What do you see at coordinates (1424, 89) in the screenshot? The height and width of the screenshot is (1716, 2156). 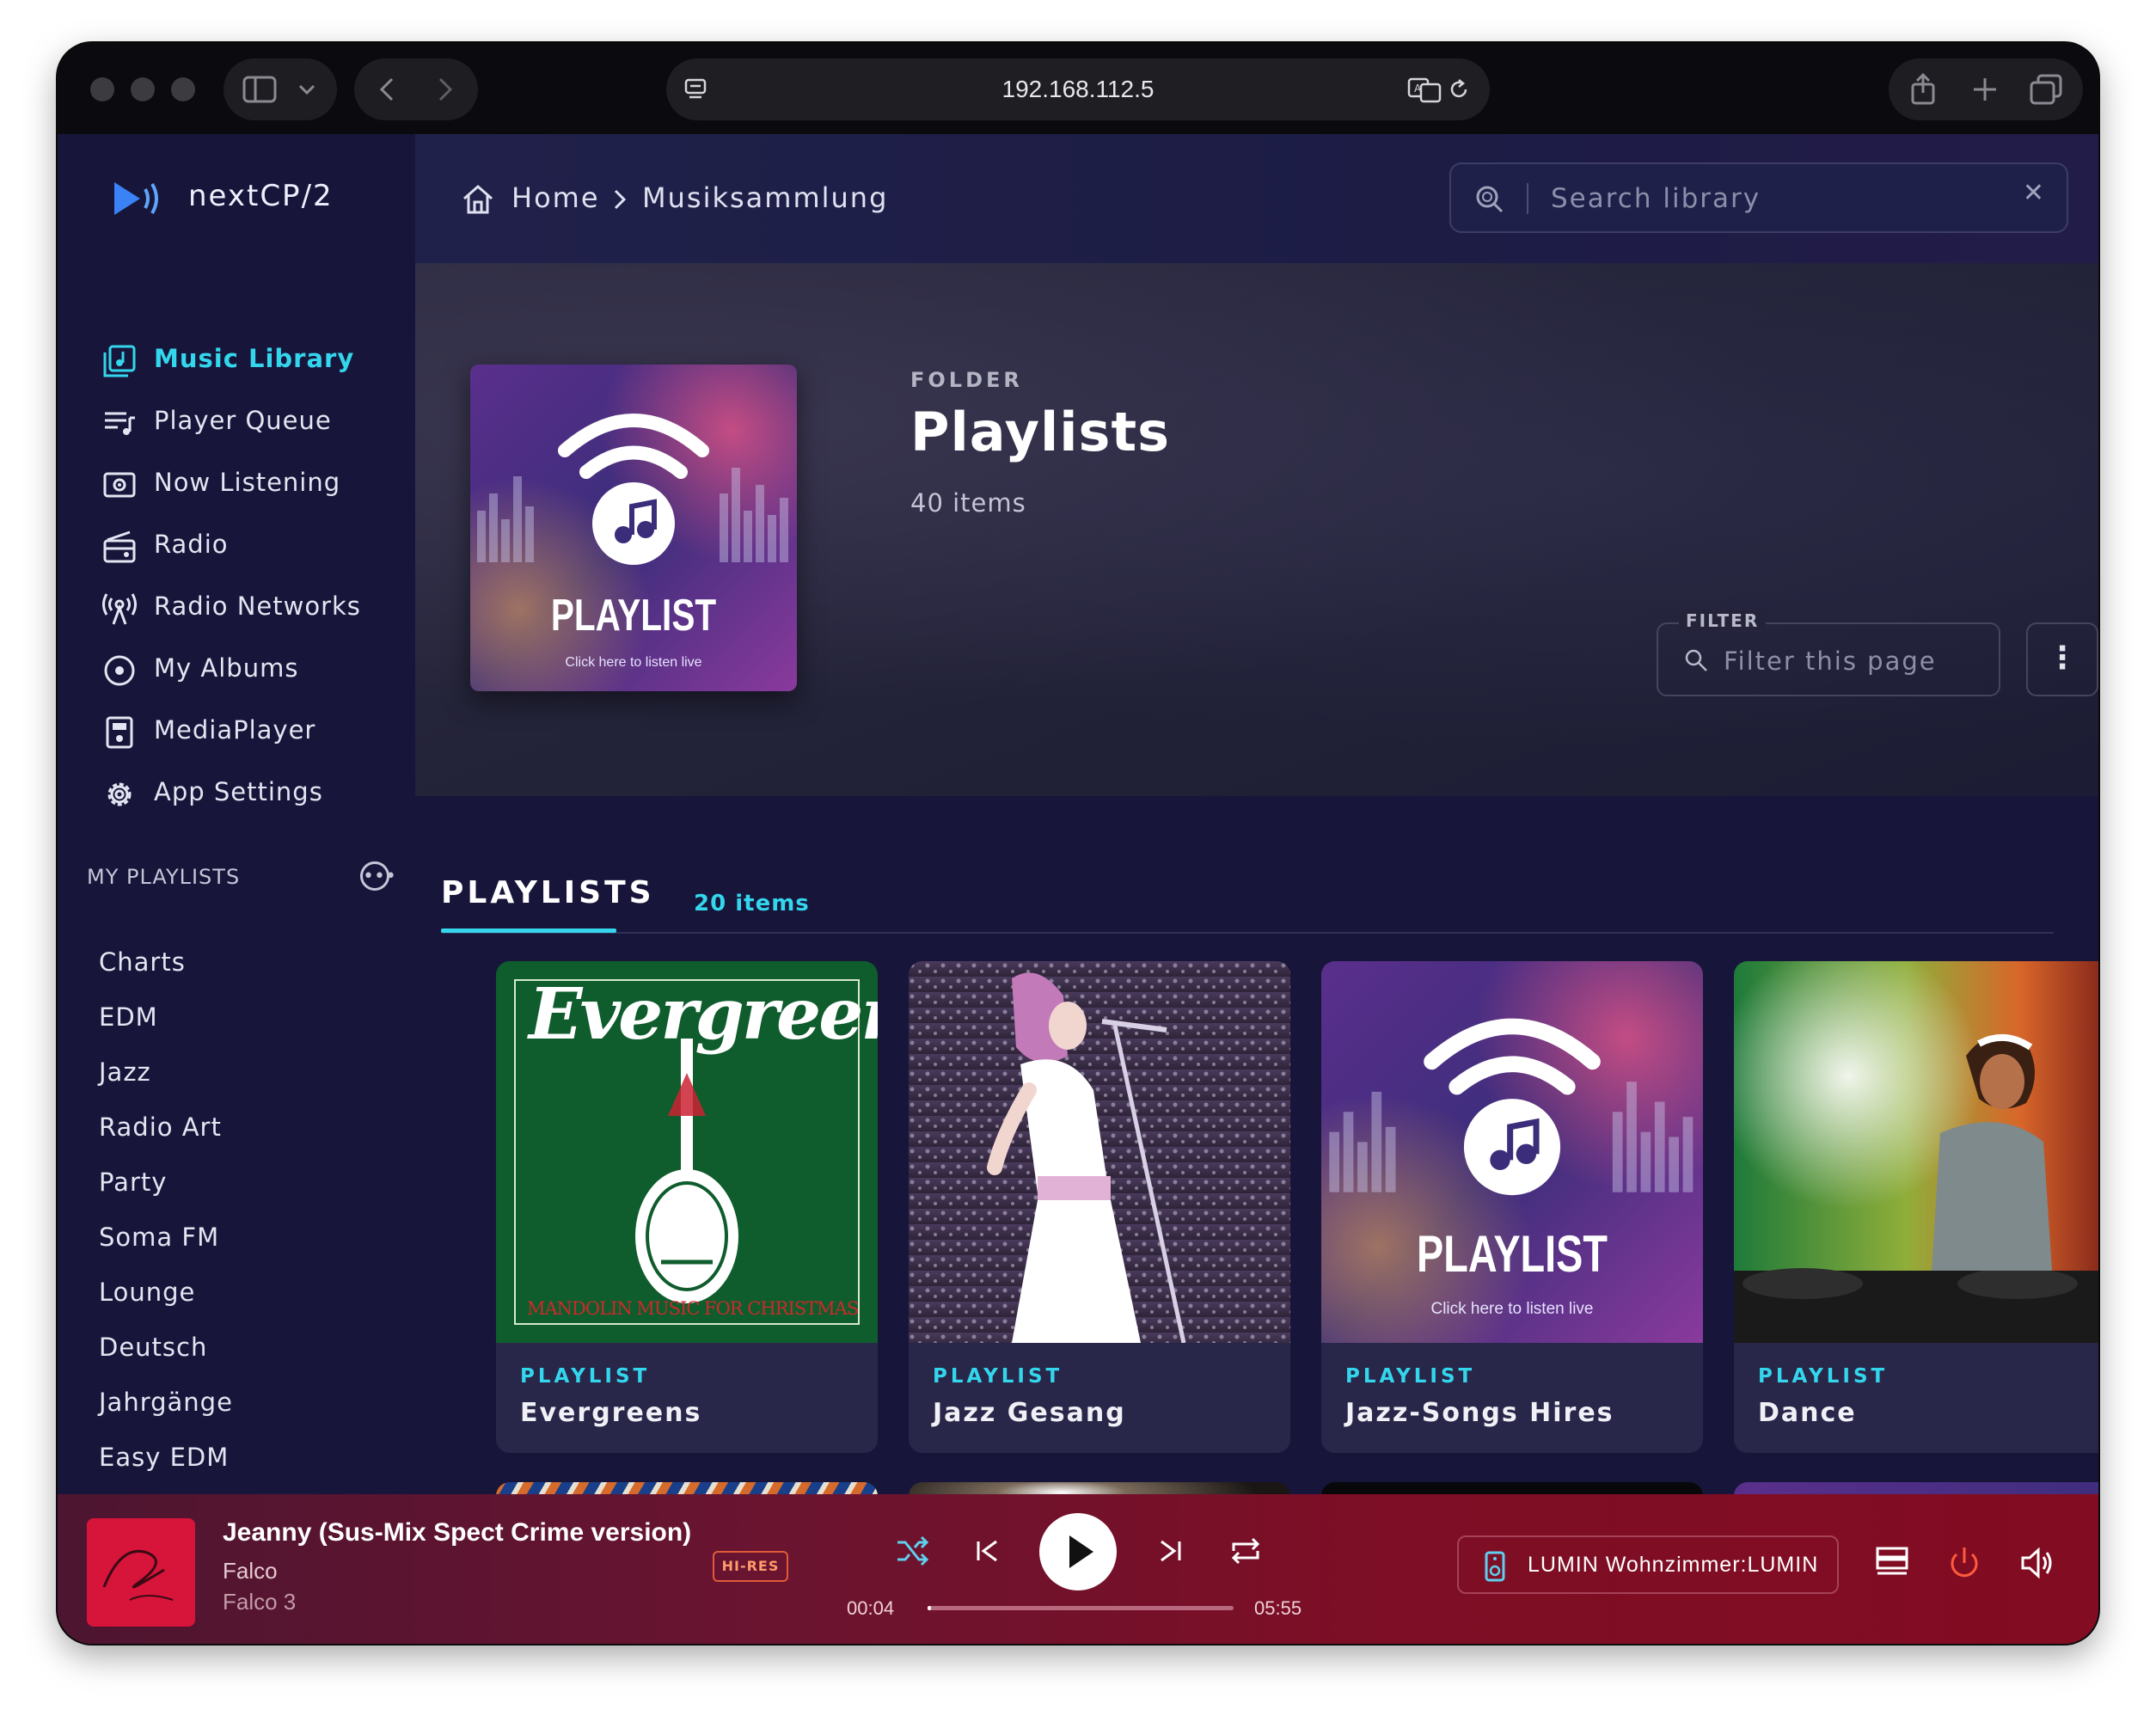 I see `translate-icon: A` at bounding box center [1424, 89].